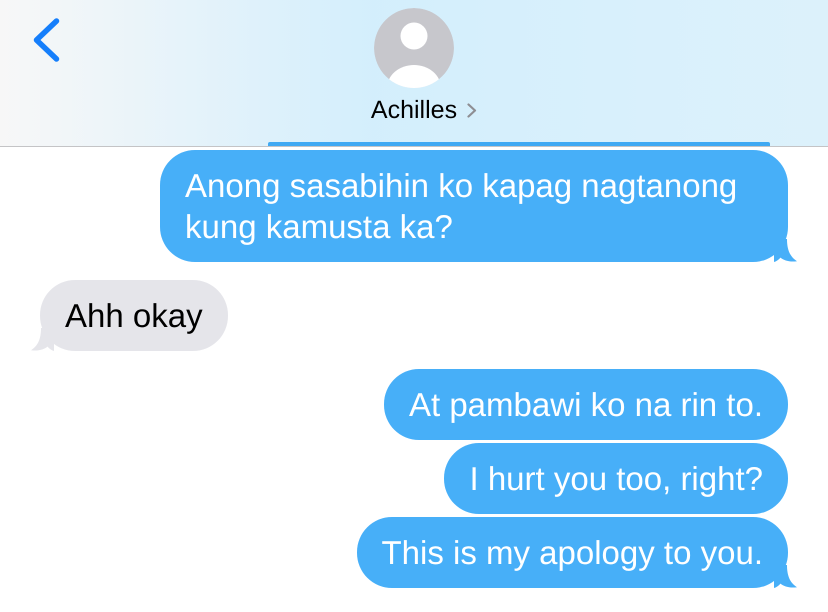 The image size is (828, 612). What do you see at coordinates (414, 48) in the screenshot?
I see `avatar-icon` at bounding box center [414, 48].